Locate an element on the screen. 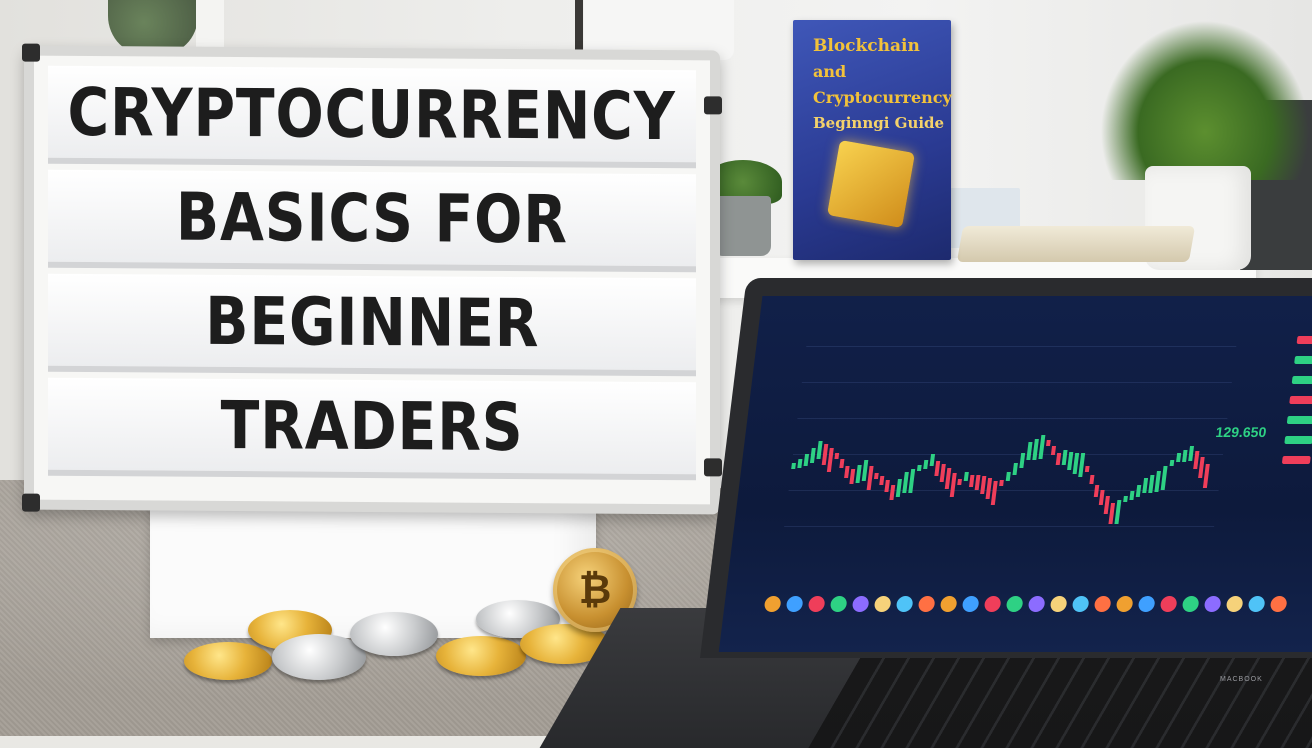 The width and height of the screenshot is (1312, 748). large-plant is located at coordinates (1205, 100).